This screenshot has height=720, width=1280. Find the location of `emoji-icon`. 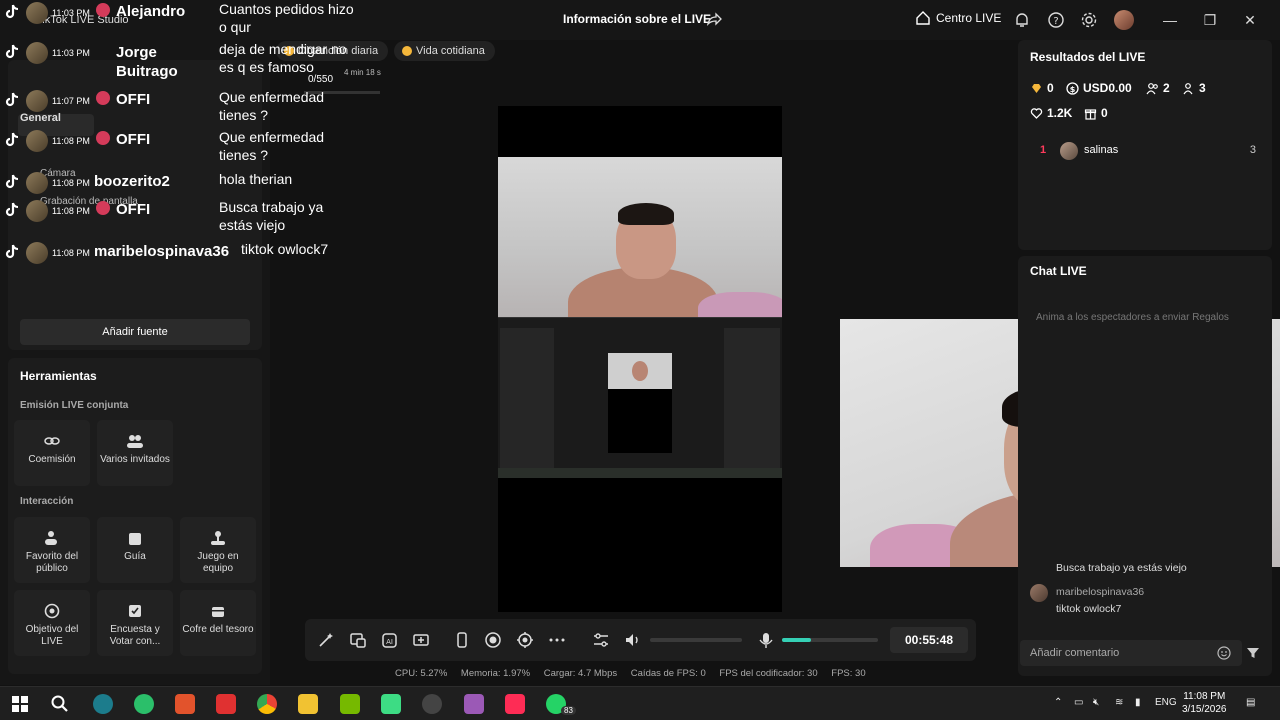

emoji-icon is located at coordinates (1224, 653).